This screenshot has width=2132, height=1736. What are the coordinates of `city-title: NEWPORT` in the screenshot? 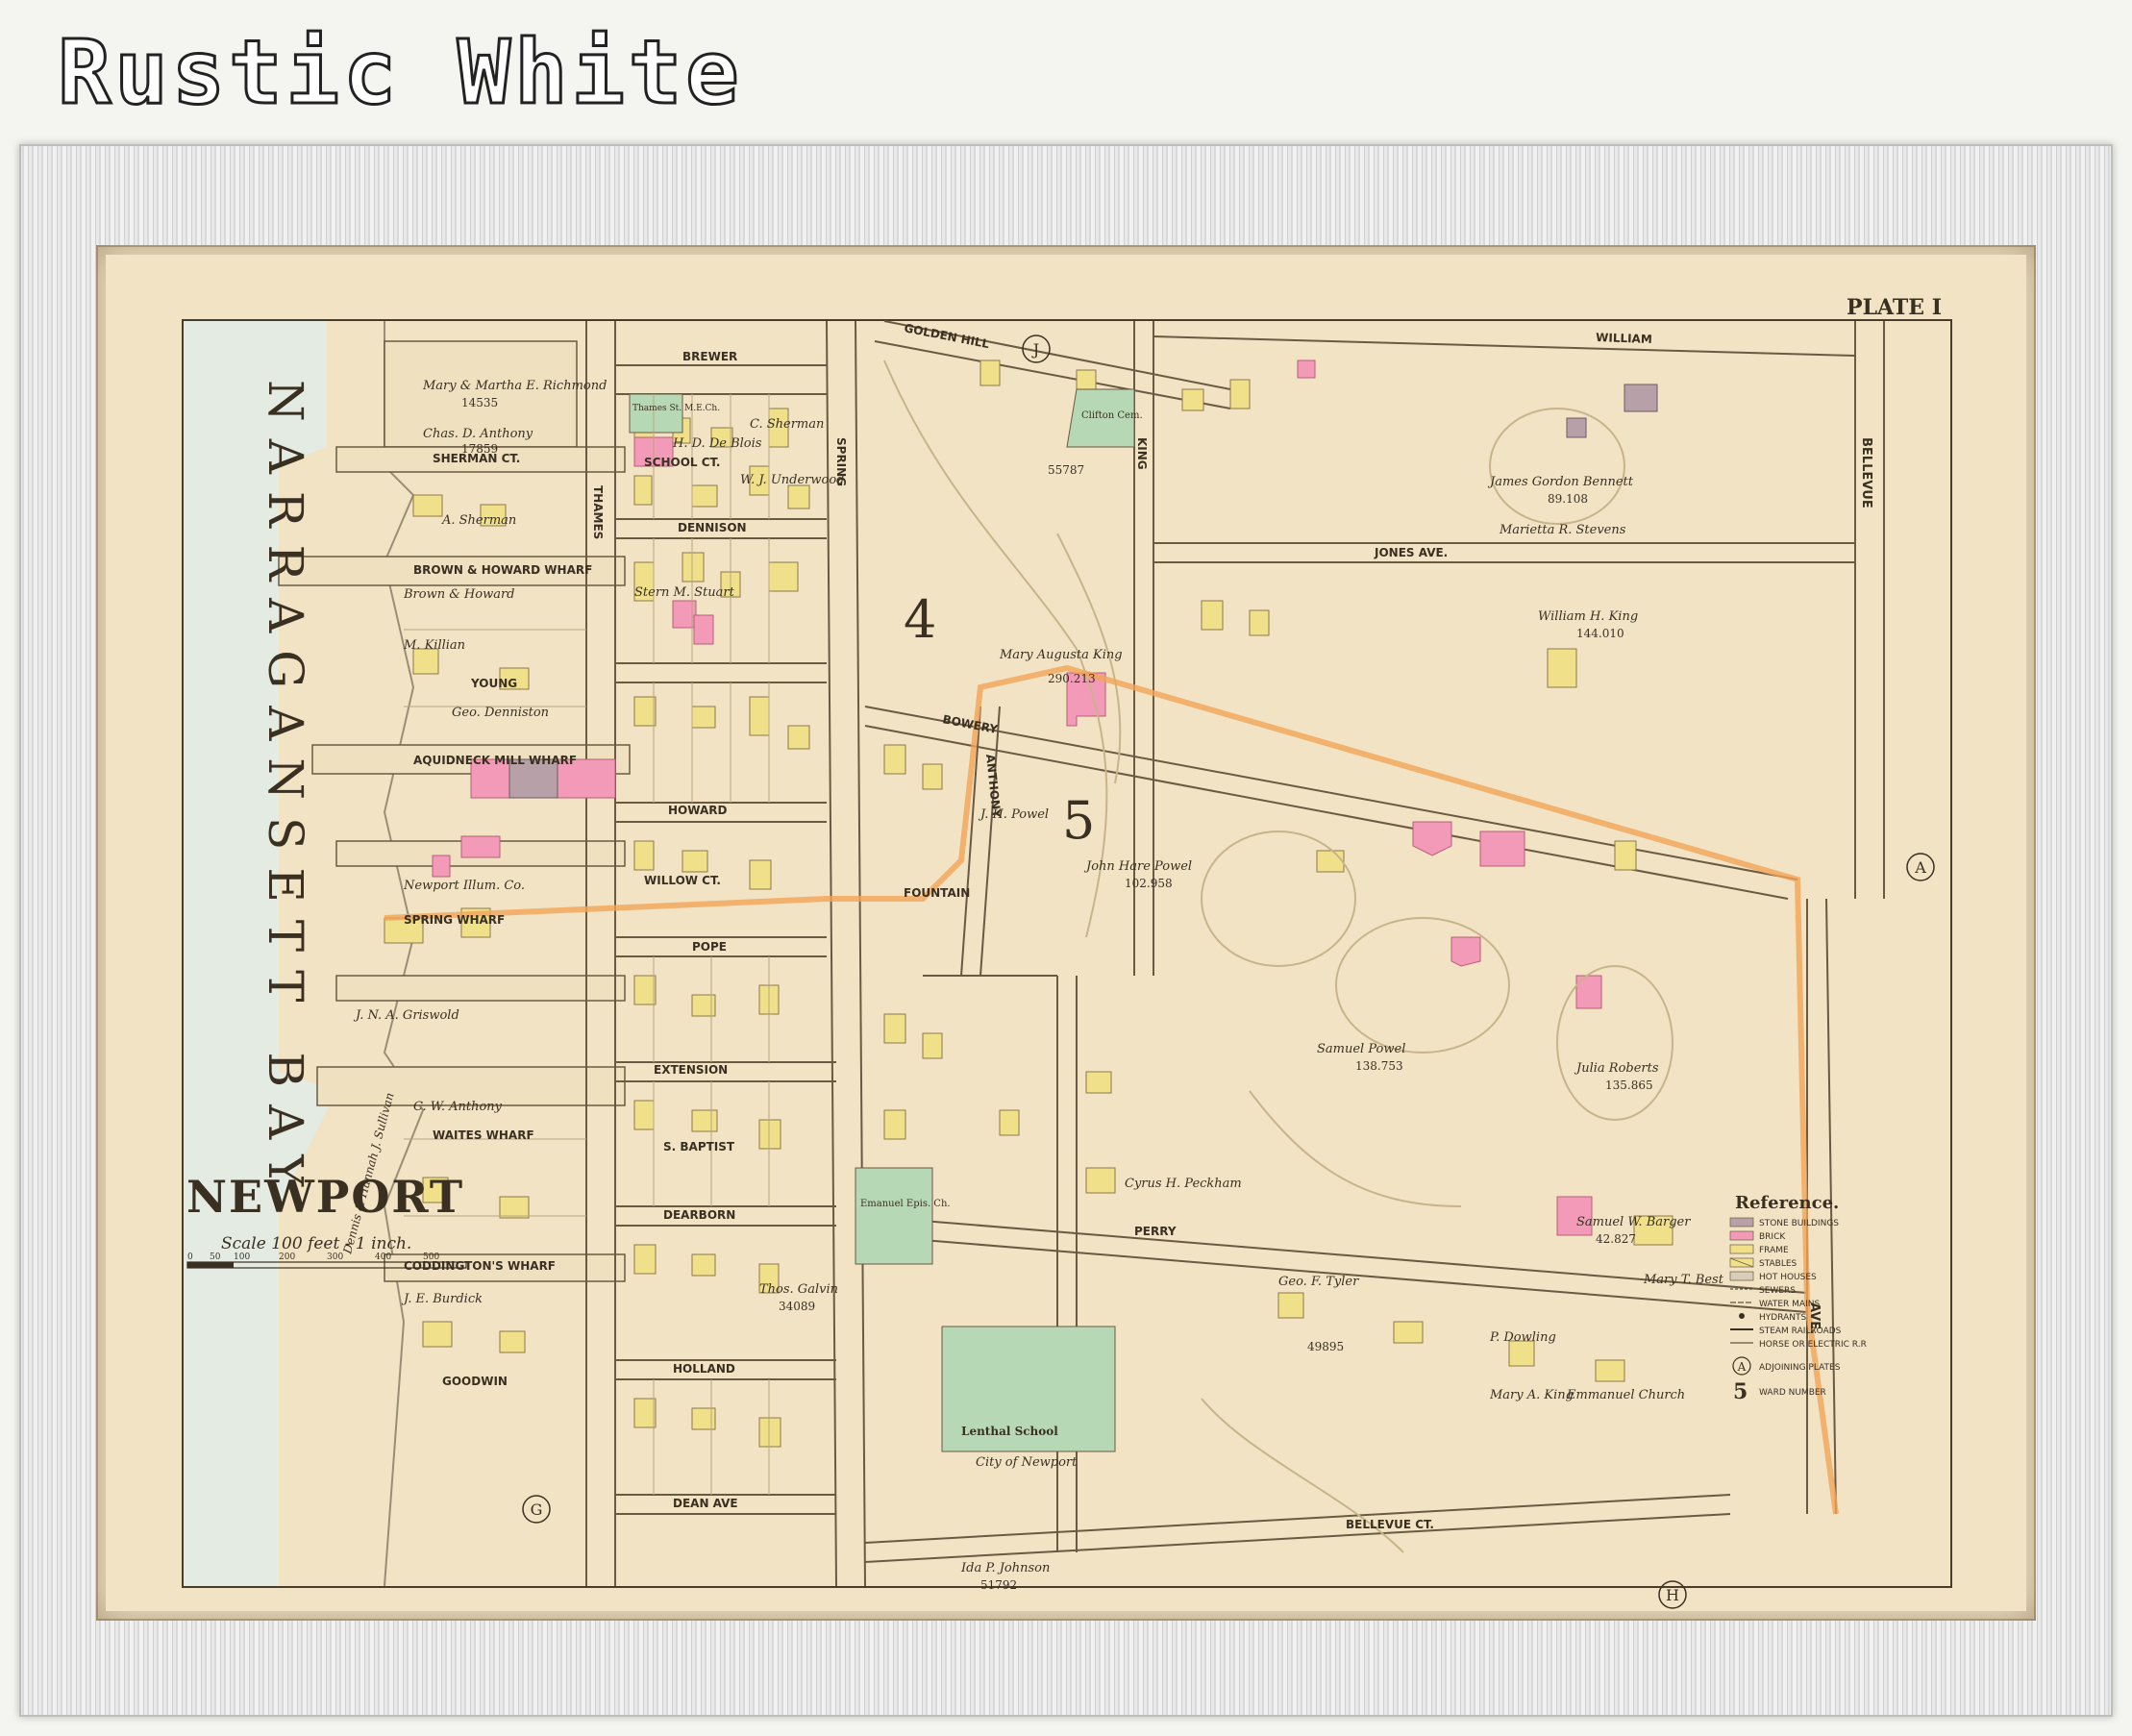 It's located at (325, 1197).